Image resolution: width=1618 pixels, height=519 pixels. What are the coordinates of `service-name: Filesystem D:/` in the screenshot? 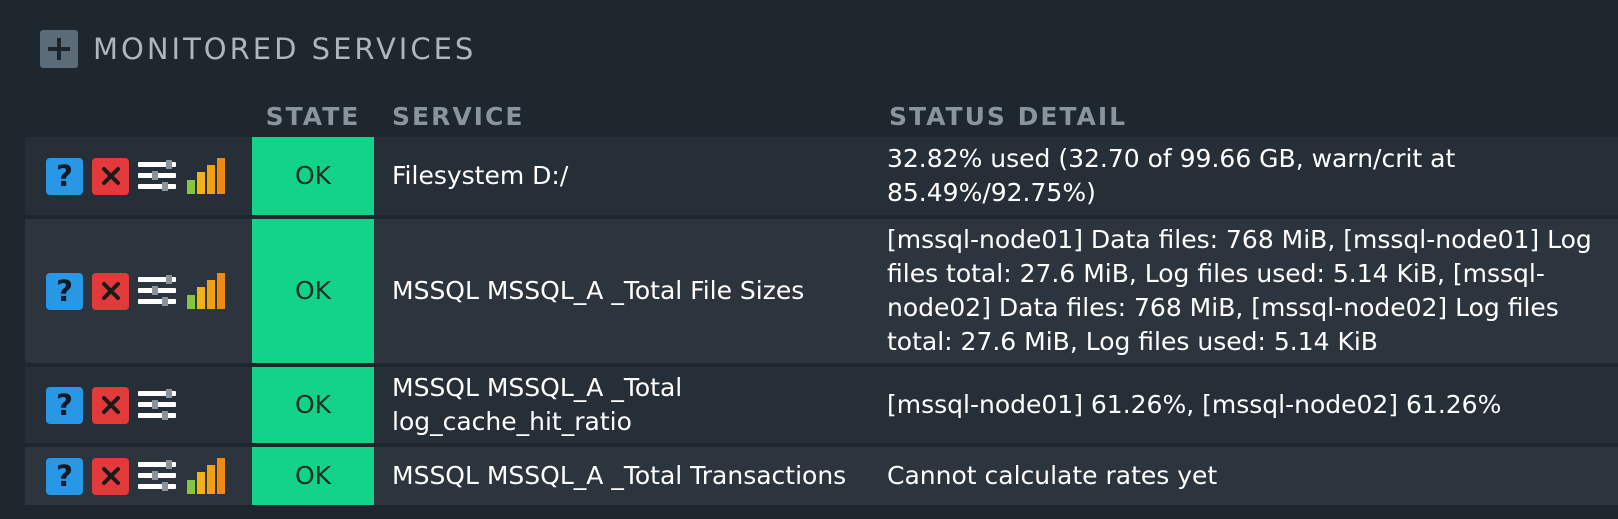 It's located at (622, 178).